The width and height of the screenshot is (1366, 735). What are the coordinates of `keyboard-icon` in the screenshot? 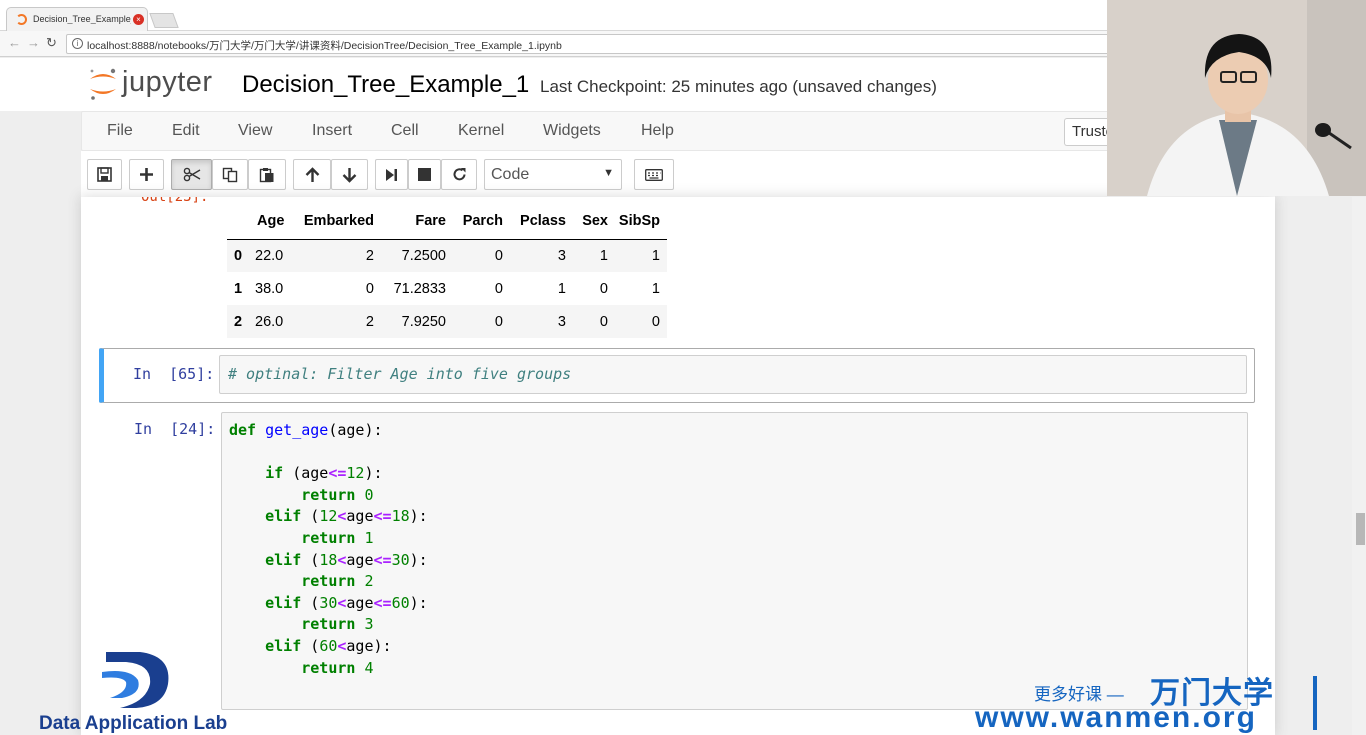 It's located at (654, 174).